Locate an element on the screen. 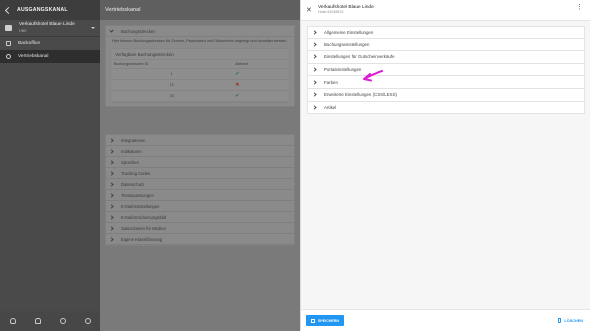  drawer-setting-item: Einstellungen für Gutscheinverkäufe is located at coordinates (446, 57).